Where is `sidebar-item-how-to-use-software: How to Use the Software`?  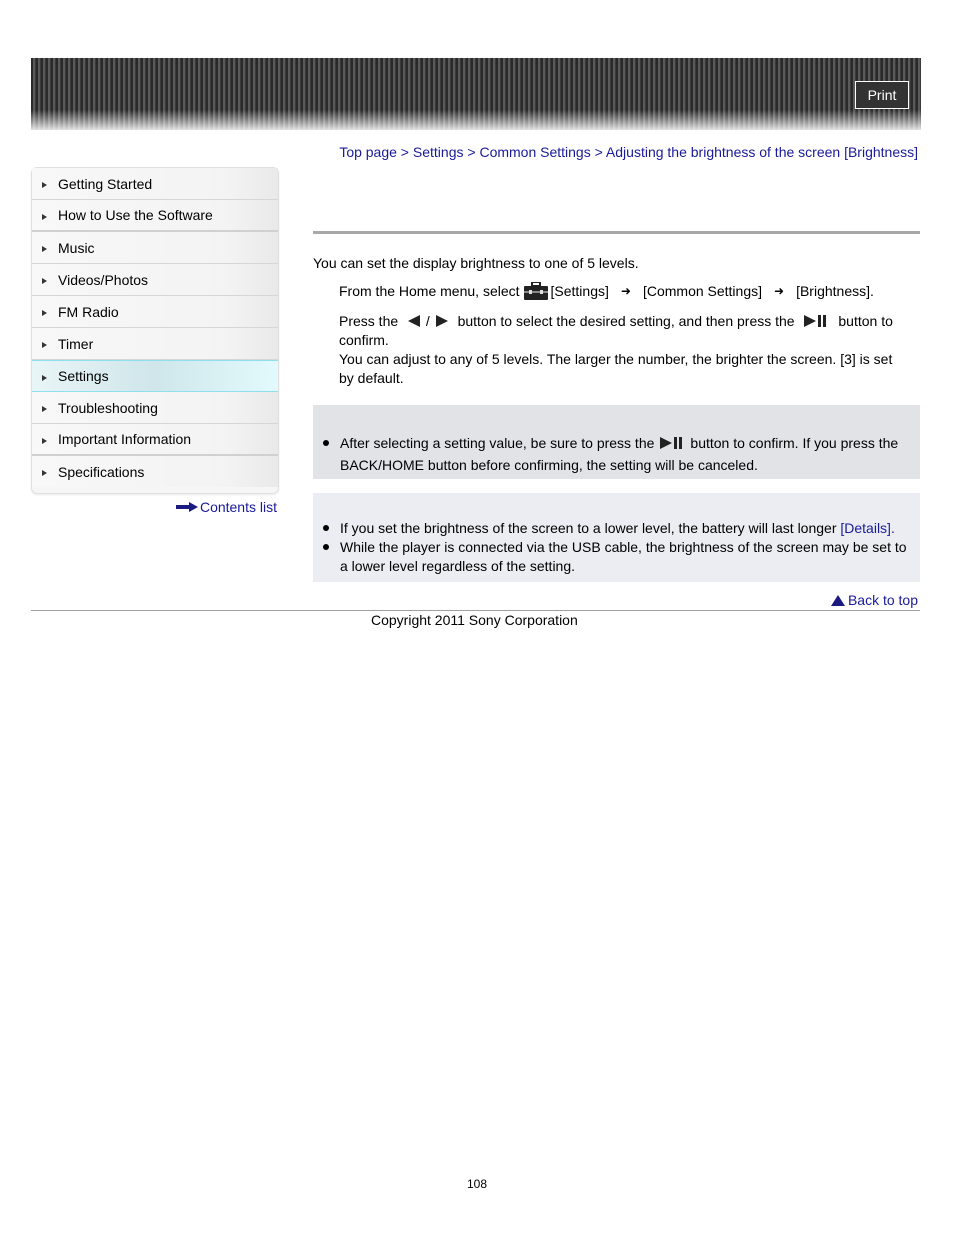
sidebar-item-how-to-use-software: How to Use the Software is located at coordinates (155, 216).